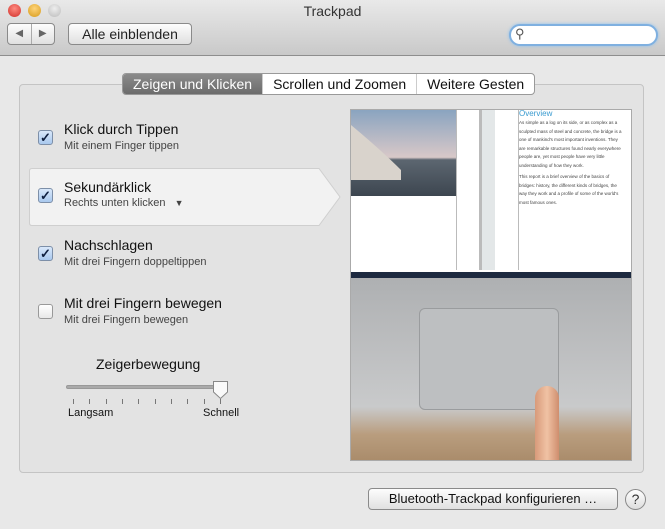 This screenshot has width=665, height=529. What do you see at coordinates (220, 390) in the screenshot?
I see `slider-thumb` at bounding box center [220, 390].